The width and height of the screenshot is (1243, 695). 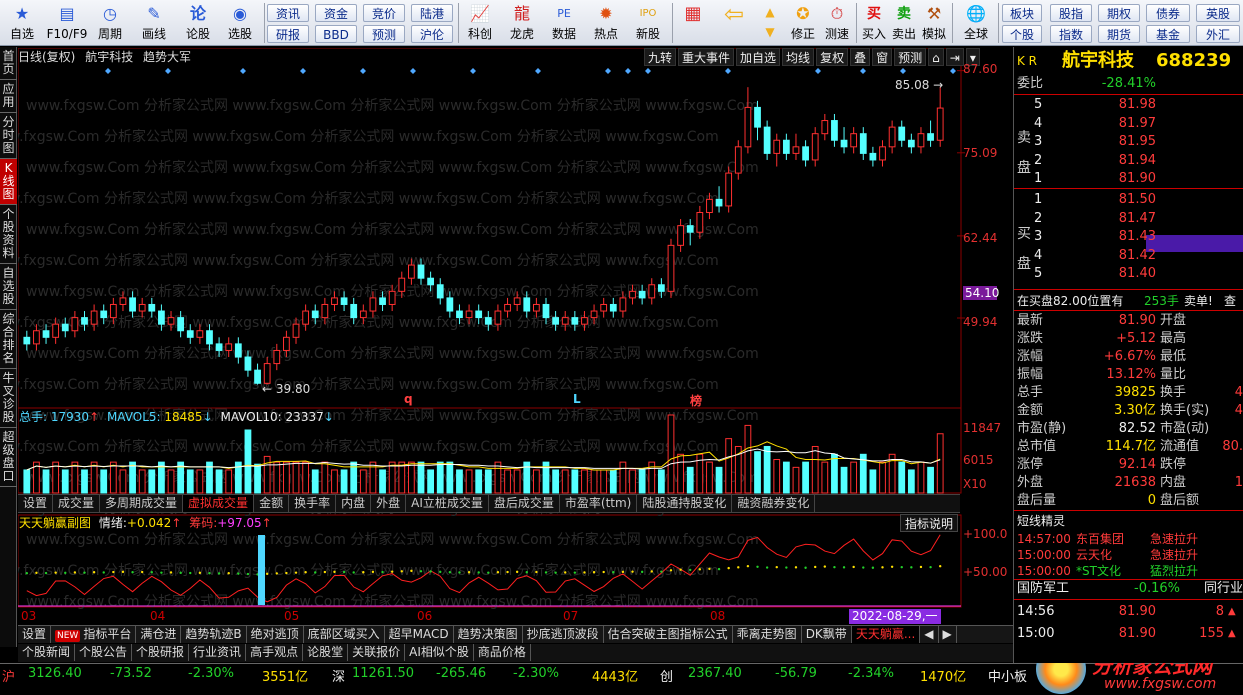 I want to click on indicator-tab: 成交量, so click(x=77, y=503).